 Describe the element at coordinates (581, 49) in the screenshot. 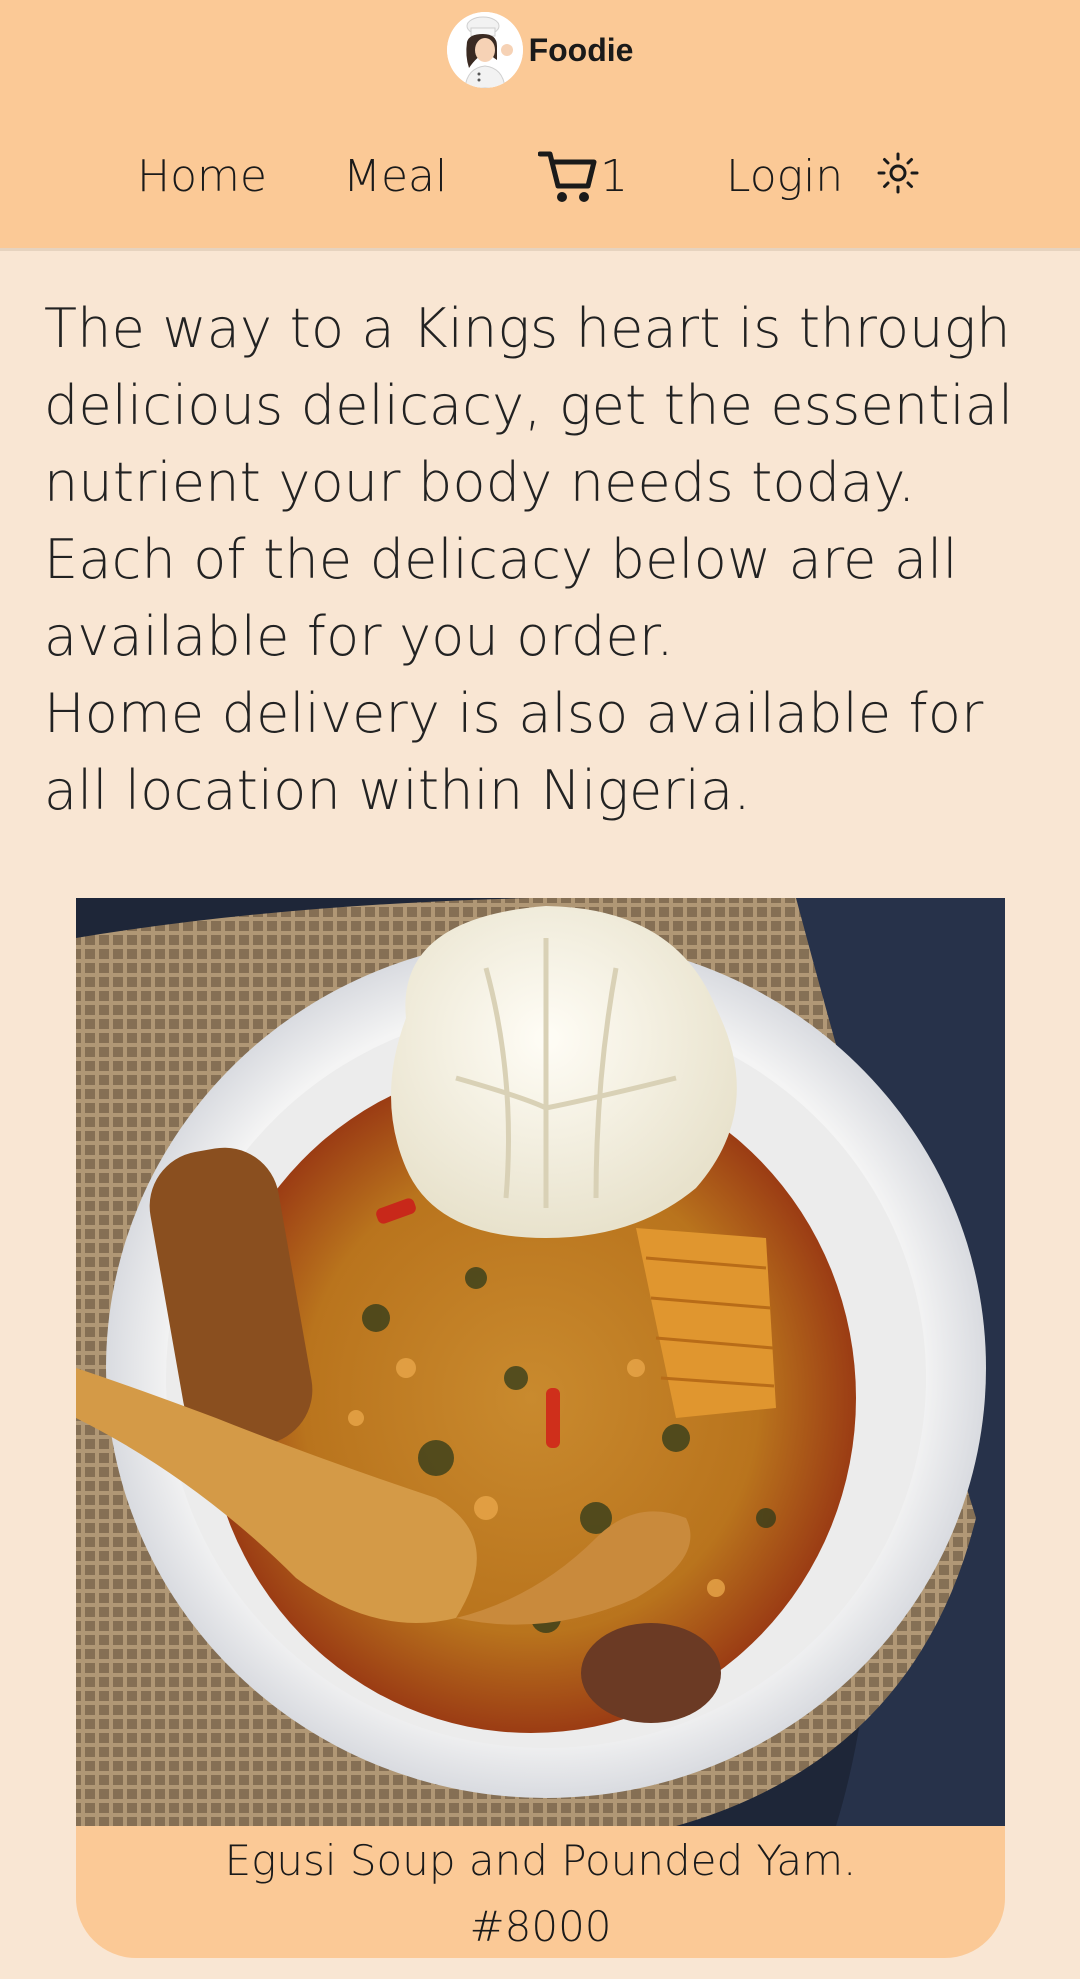

I see `brand-name: Foodie` at that location.